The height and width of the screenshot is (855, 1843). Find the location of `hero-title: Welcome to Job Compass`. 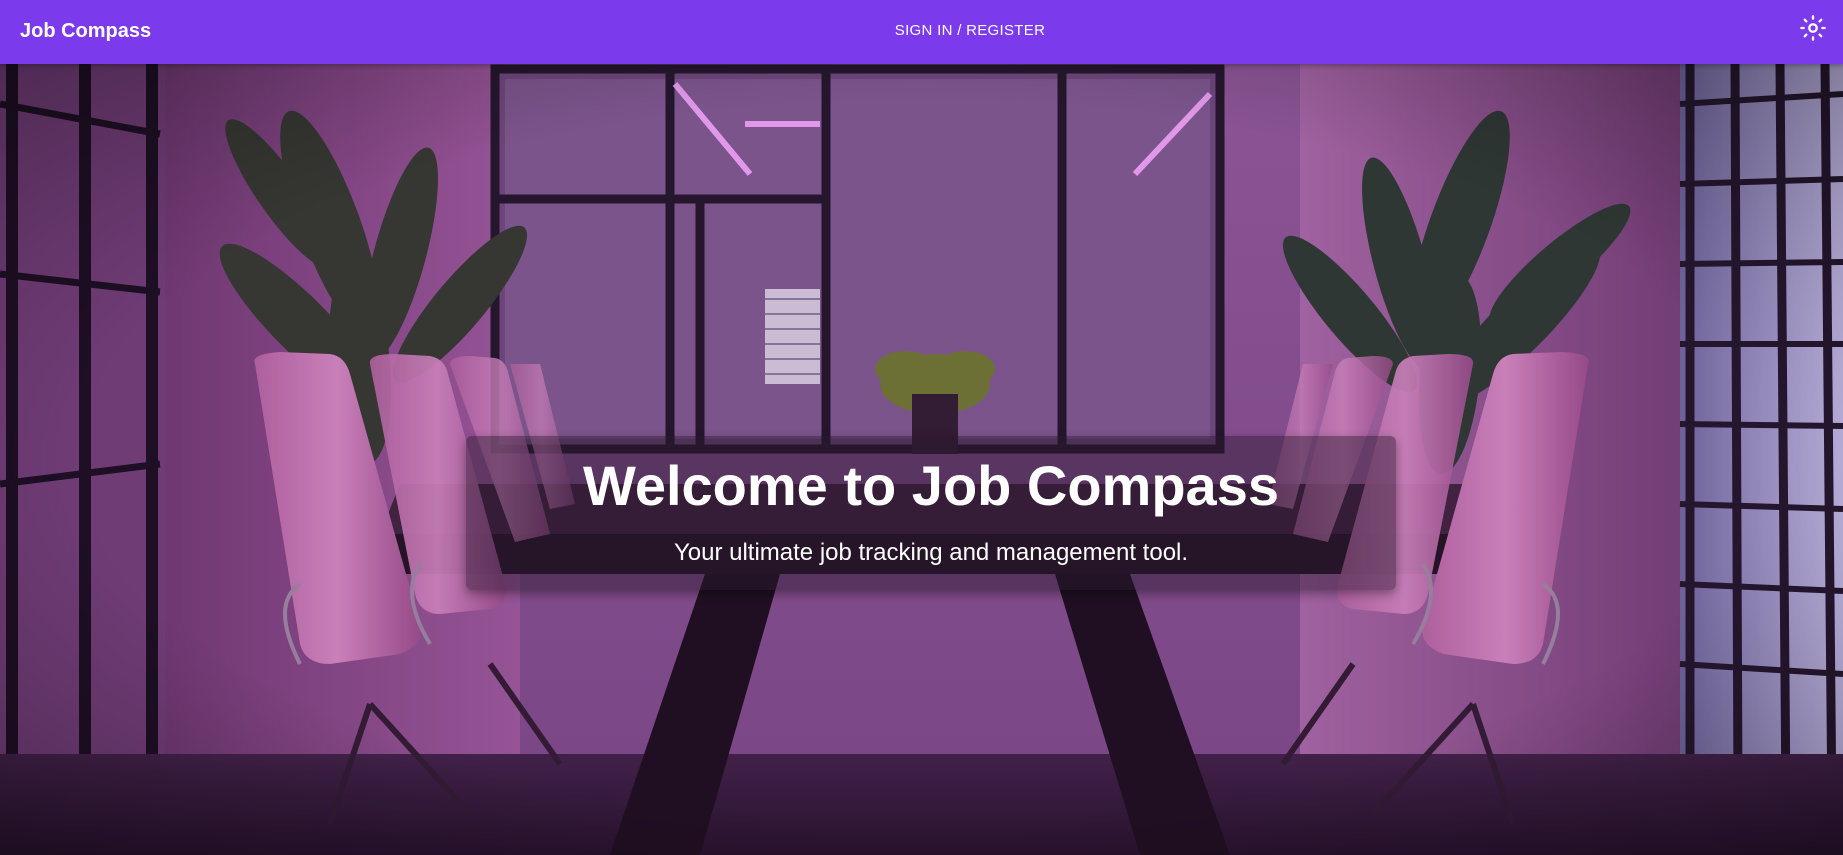

hero-title: Welcome to Job Compass is located at coordinates (930, 485).